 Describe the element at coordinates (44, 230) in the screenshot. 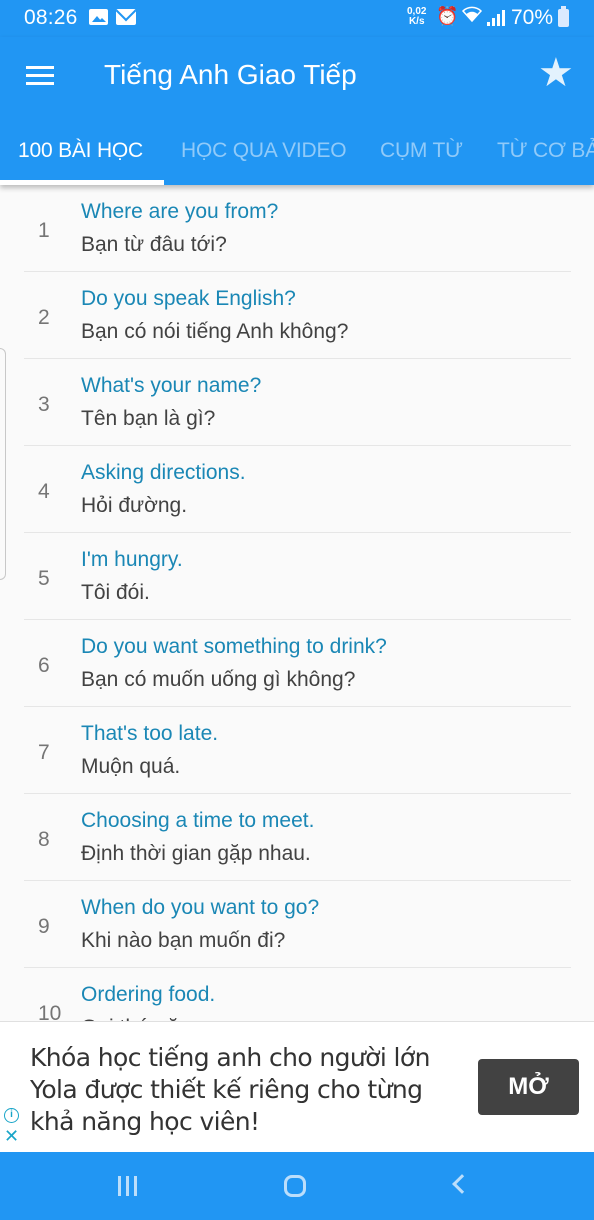

I see `lesson-number: 1` at that location.